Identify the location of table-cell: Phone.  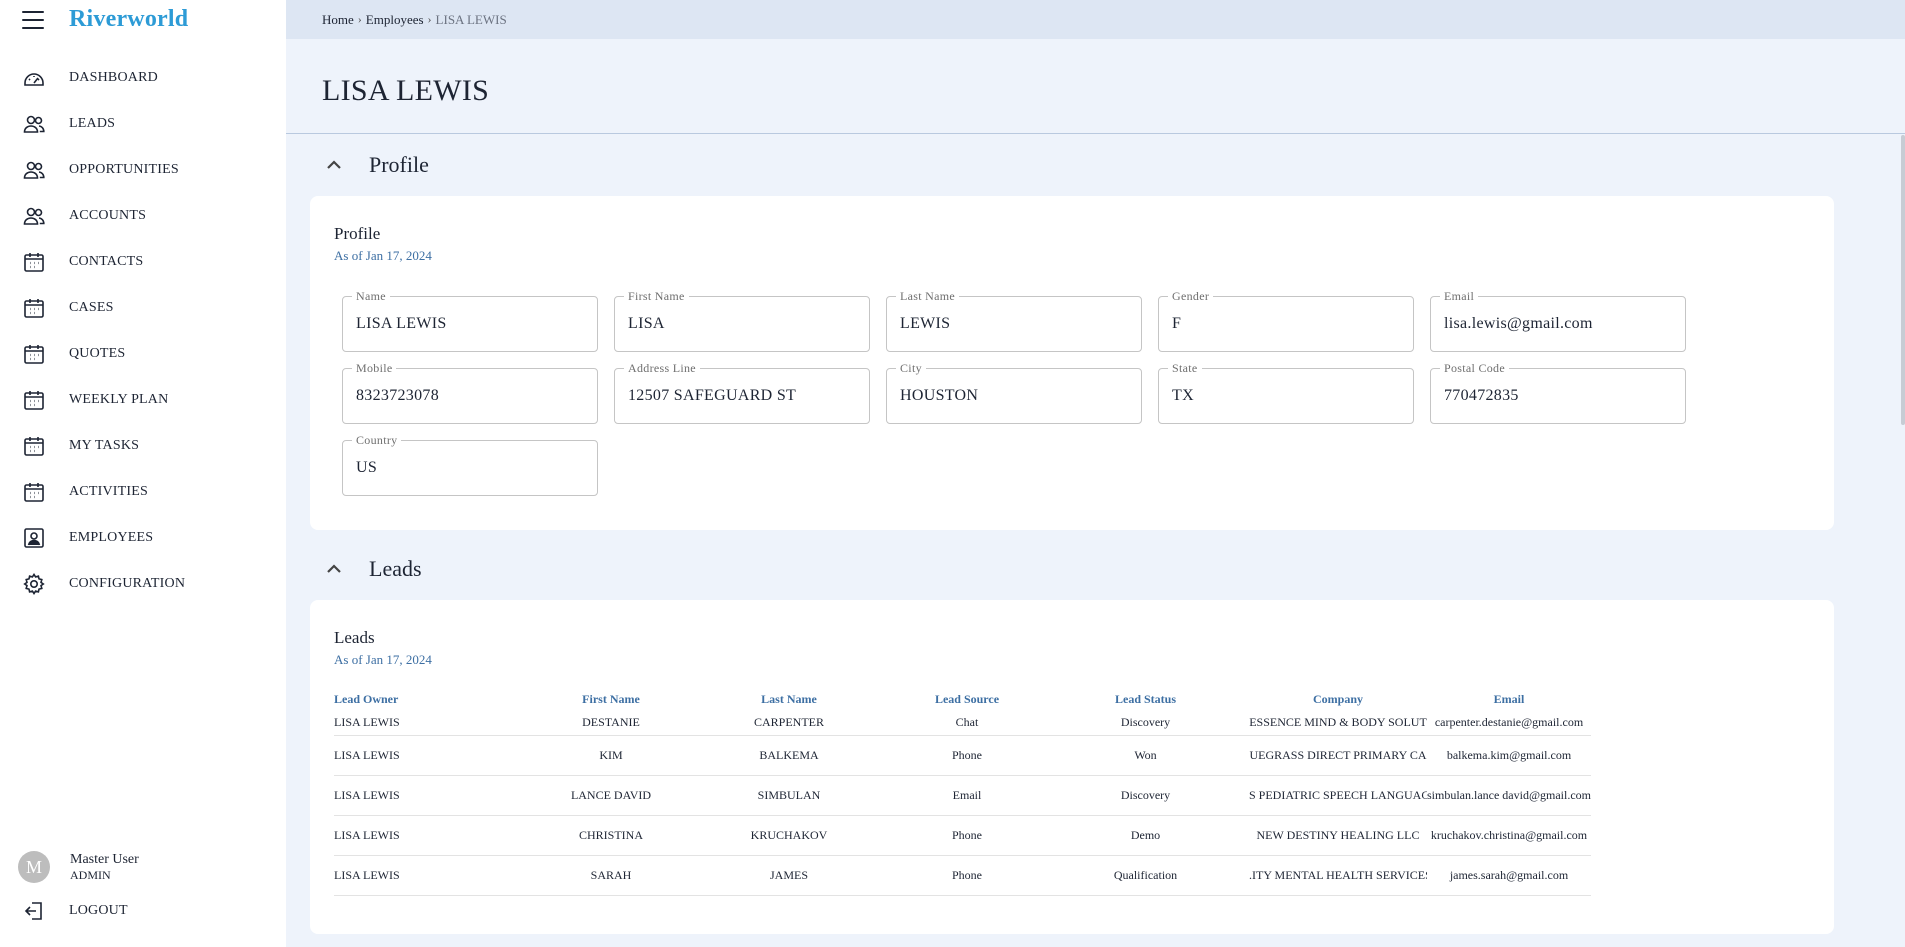
(967, 835).